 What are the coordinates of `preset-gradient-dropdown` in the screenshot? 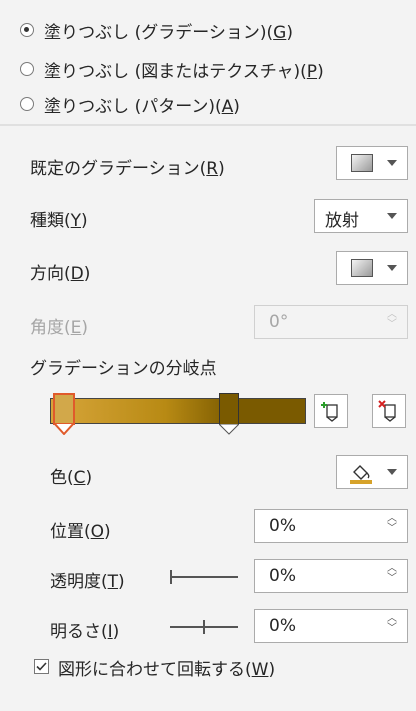 It's located at (372, 163).